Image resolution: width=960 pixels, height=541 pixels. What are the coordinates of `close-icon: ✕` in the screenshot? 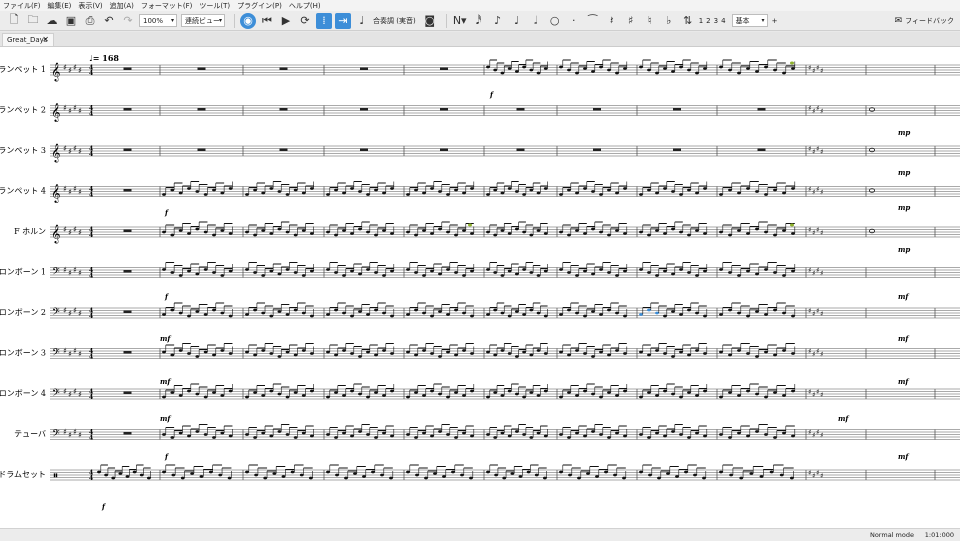 It's located at (45, 39).